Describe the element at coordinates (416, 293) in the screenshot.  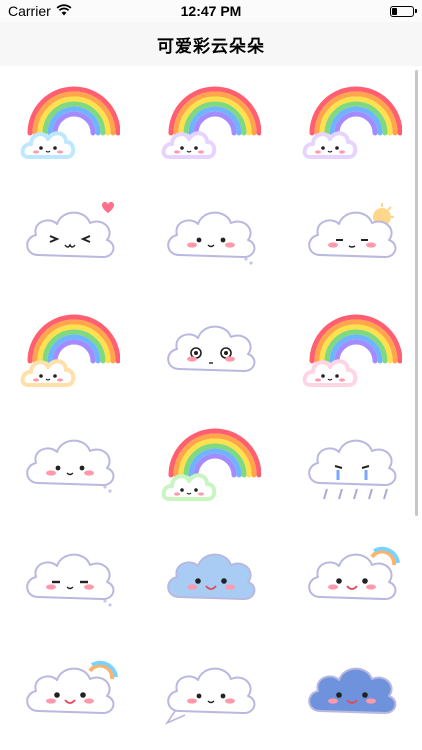
I see `vertical-scrollbar` at that location.